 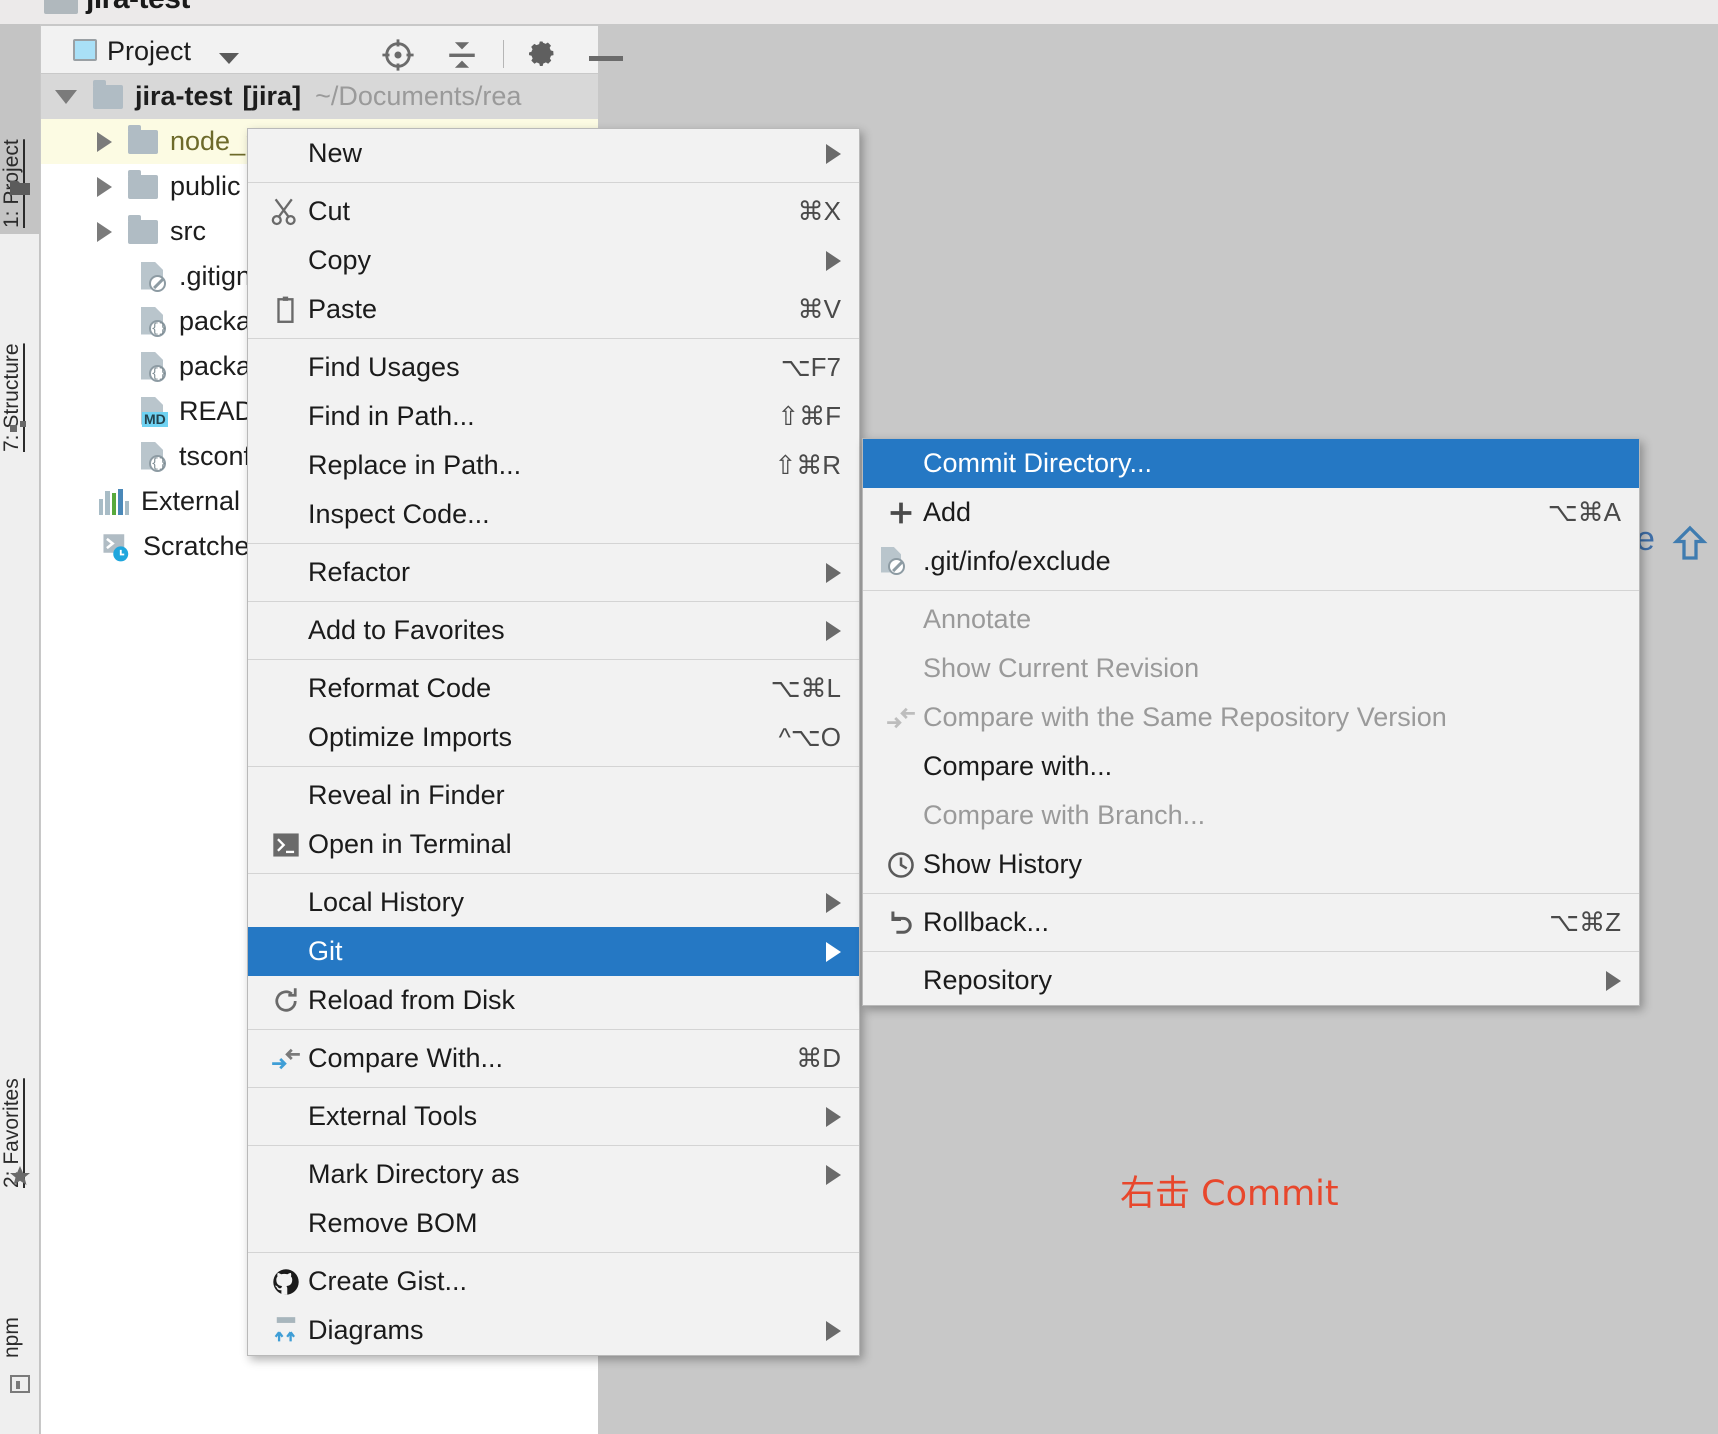 What do you see at coordinates (553, 630) in the screenshot?
I see `menu-item-add-to-favorites: Add to Favorites` at bounding box center [553, 630].